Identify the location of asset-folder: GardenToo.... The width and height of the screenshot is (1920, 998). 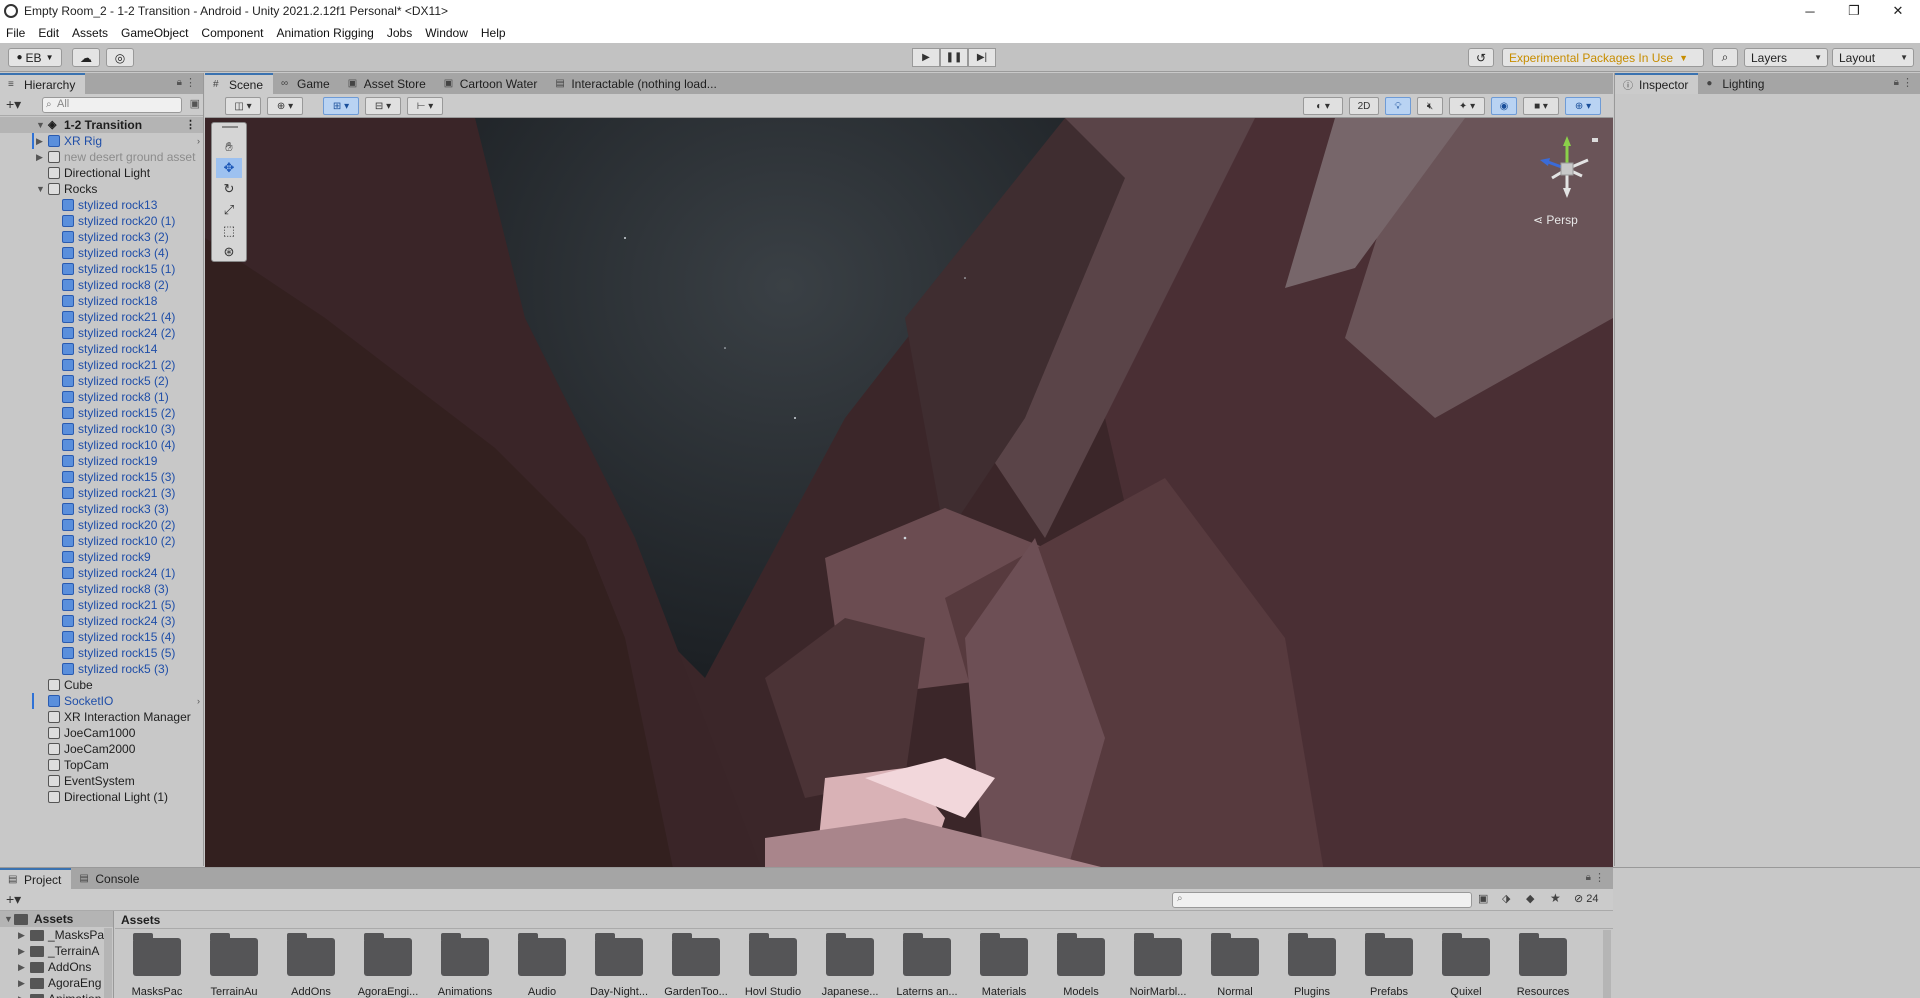
(691, 964).